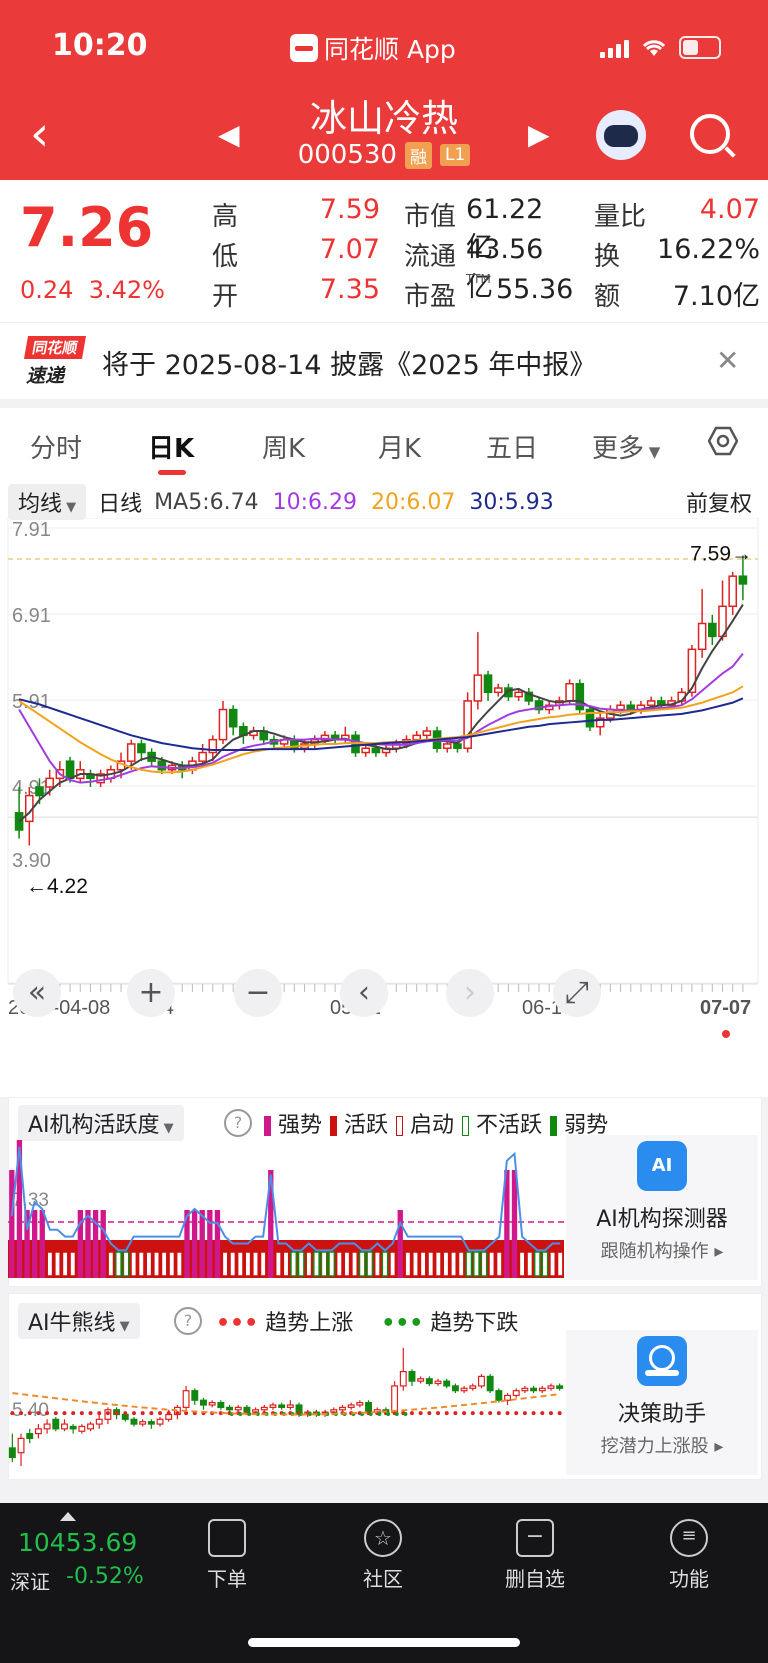  Describe the element at coordinates (399, 446) in the screenshot. I see `tab-monthly-k: 月K` at that location.